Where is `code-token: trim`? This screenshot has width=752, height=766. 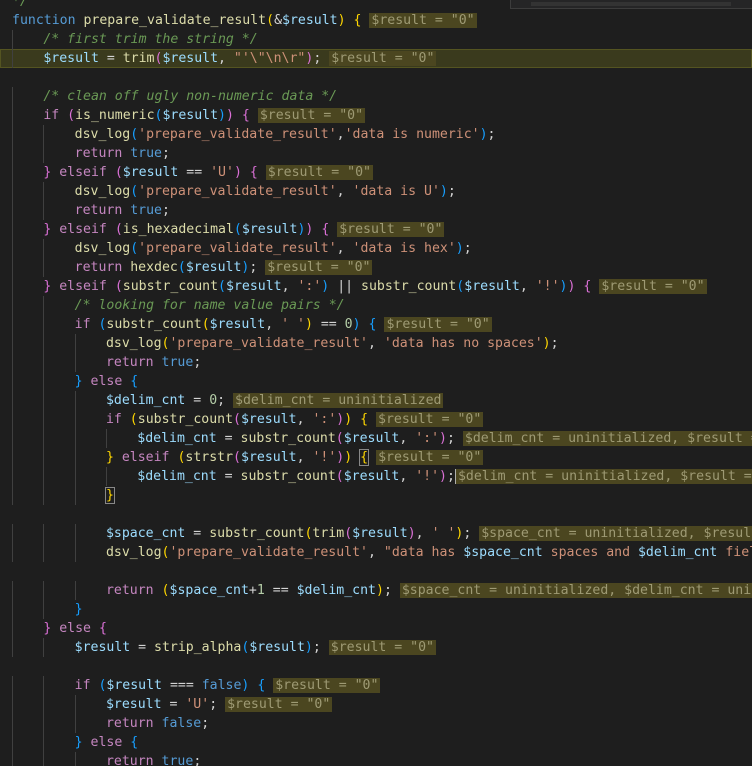
code-token: trim is located at coordinates (328, 533).